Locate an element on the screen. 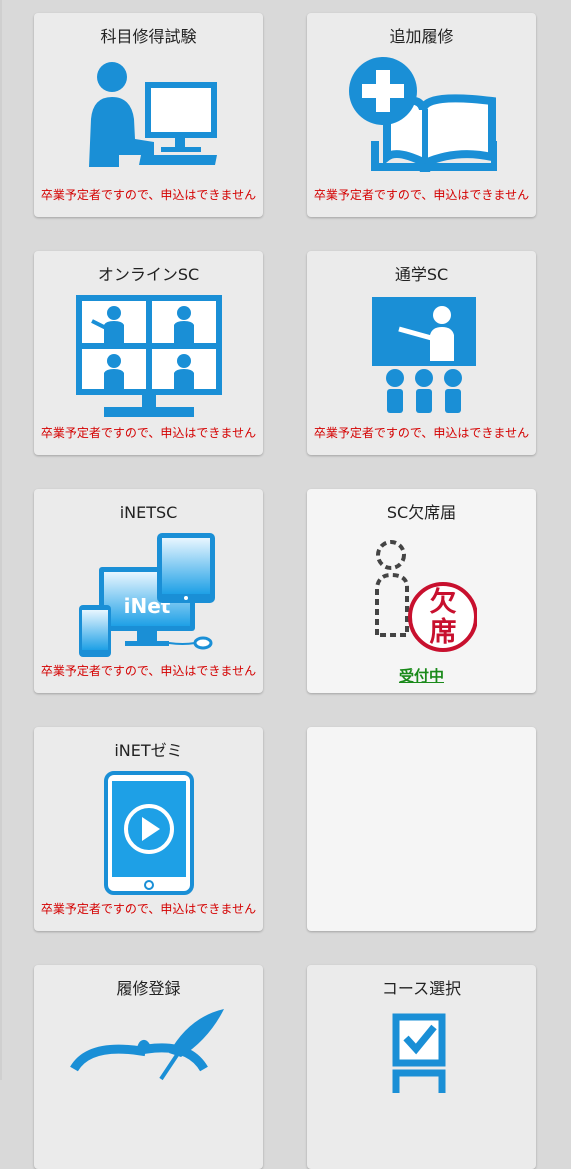 Image resolution: width=571 pixels, height=1169 pixels. classroom-lecture-icon is located at coordinates (423, 355).